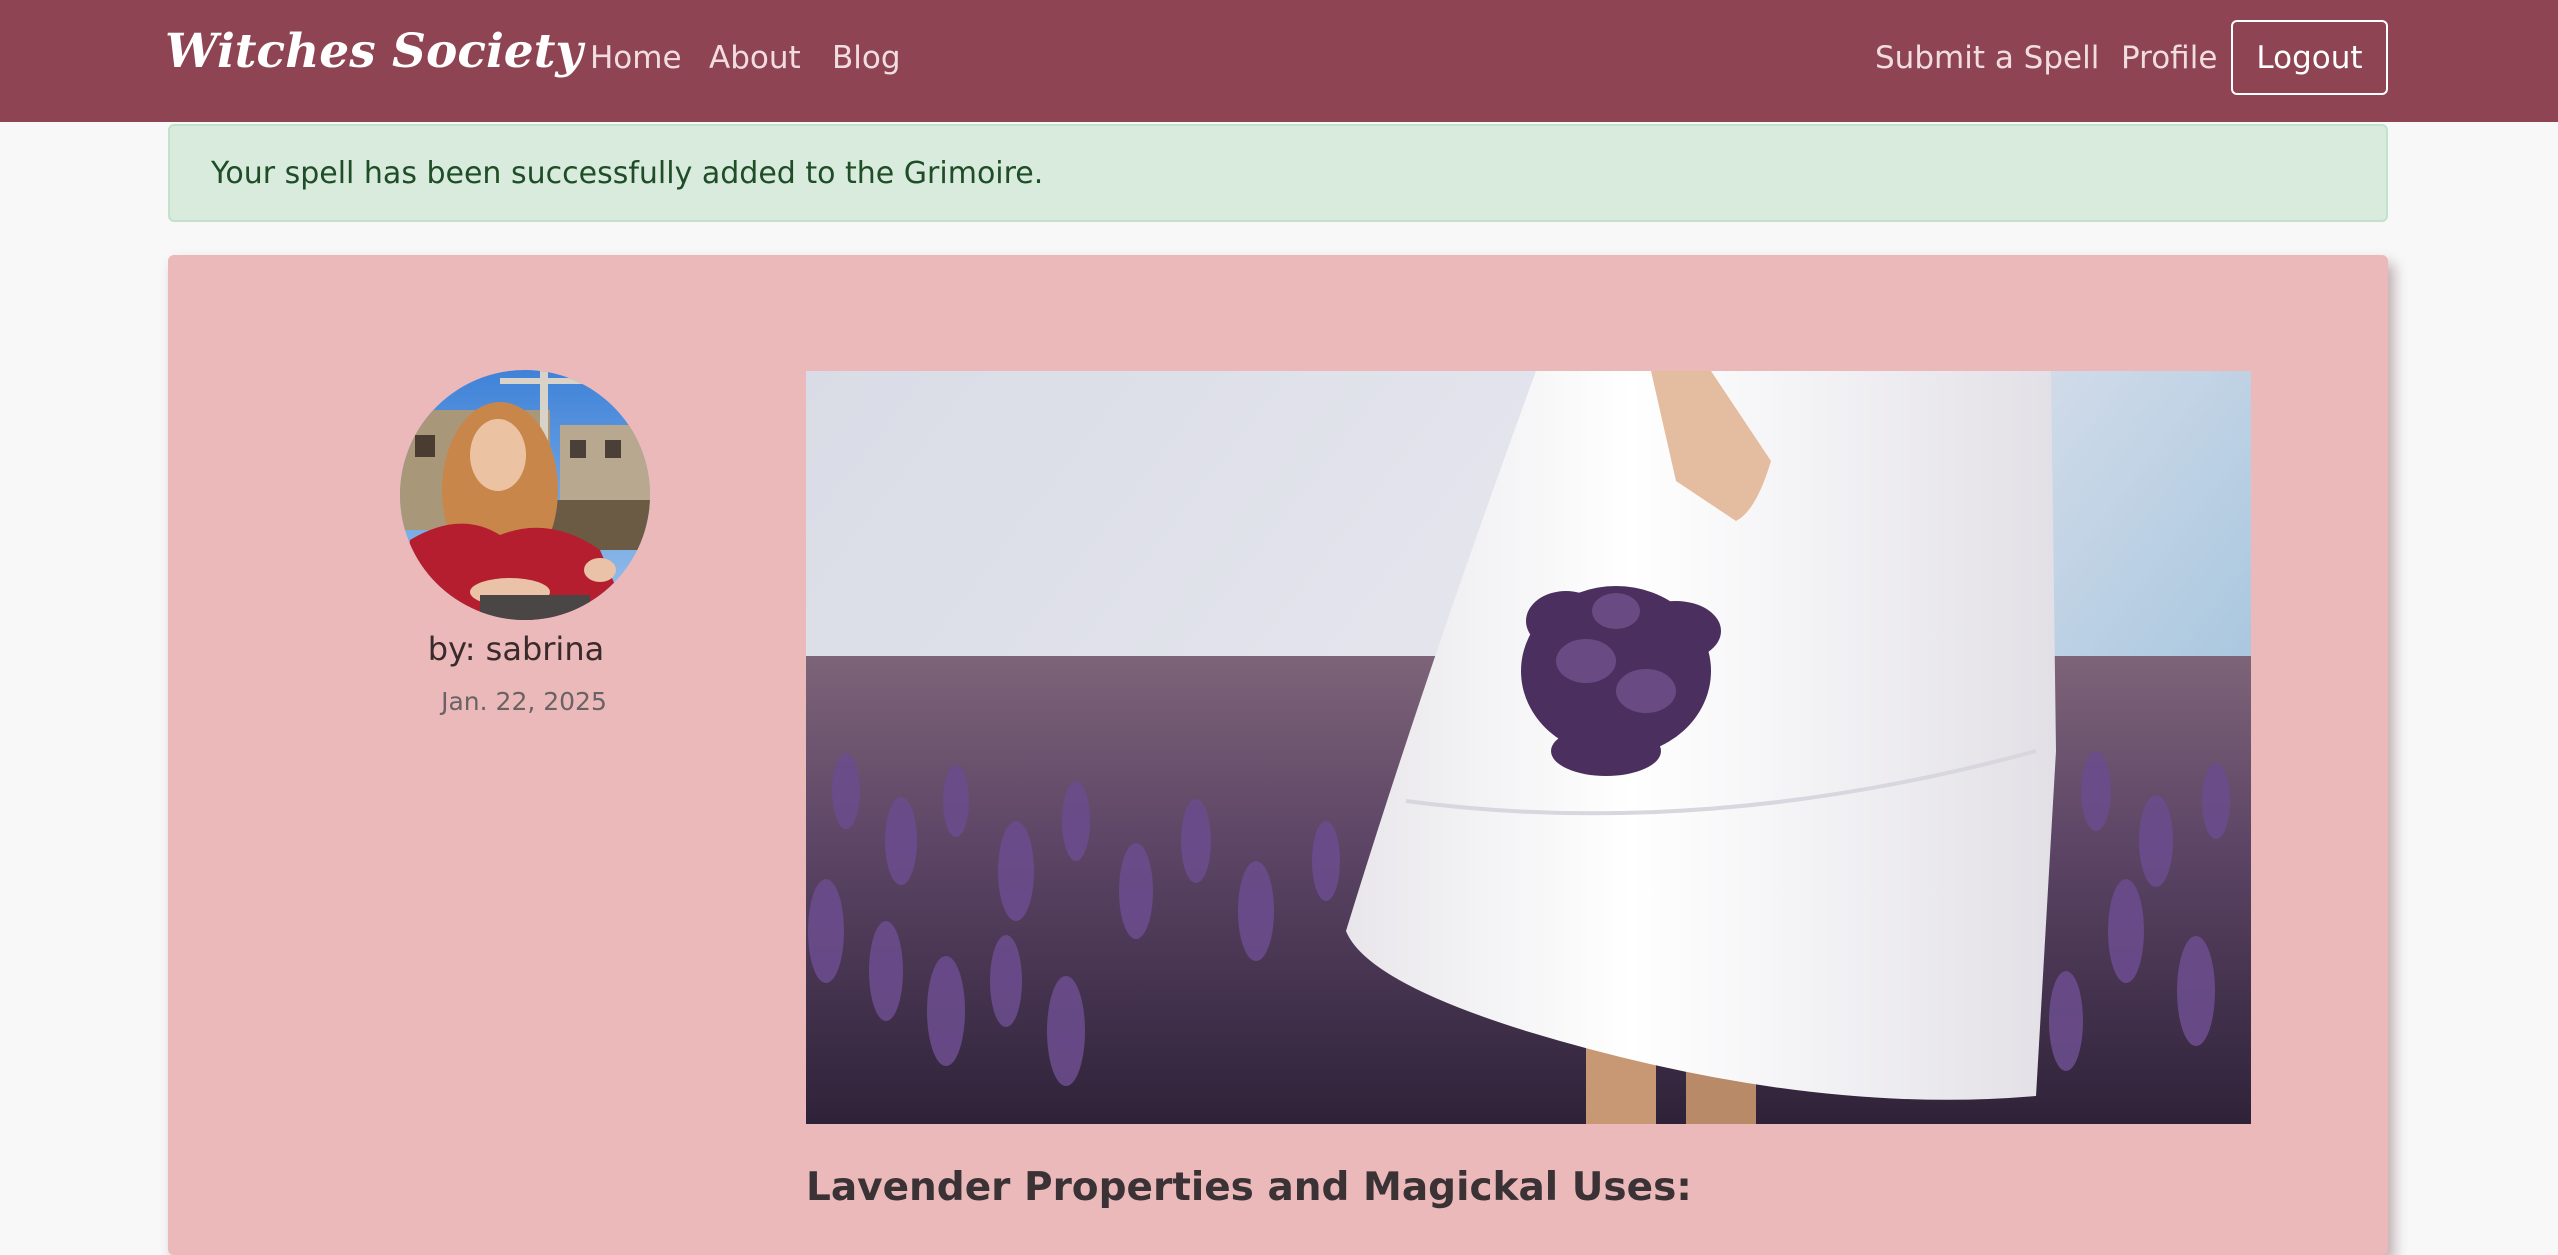 The image size is (2558, 1255). I want to click on post-date: Jan. 22, 2025, so click(524, 701).